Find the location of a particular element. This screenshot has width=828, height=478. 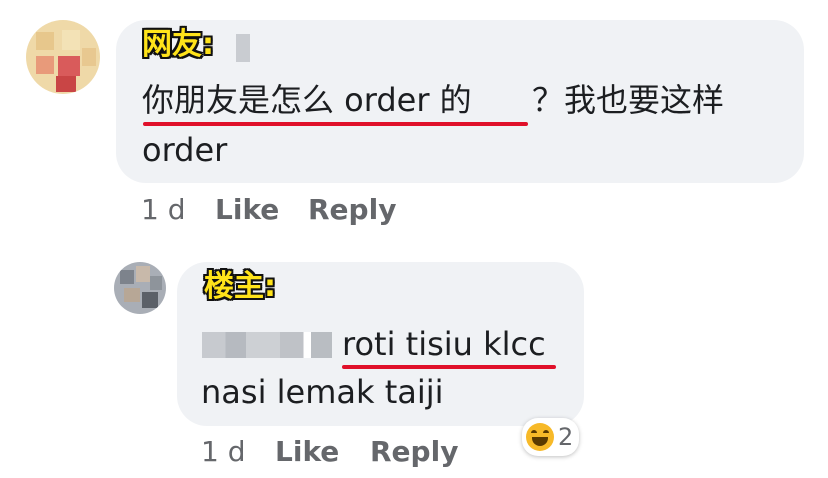

comment-text: ？我也要这样 is located at coordinates (628, 100).